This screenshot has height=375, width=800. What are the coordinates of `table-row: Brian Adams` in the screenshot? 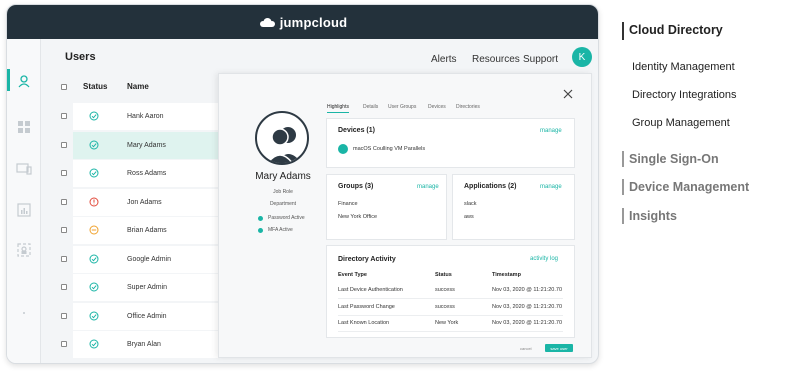 It's located at (141, 230).